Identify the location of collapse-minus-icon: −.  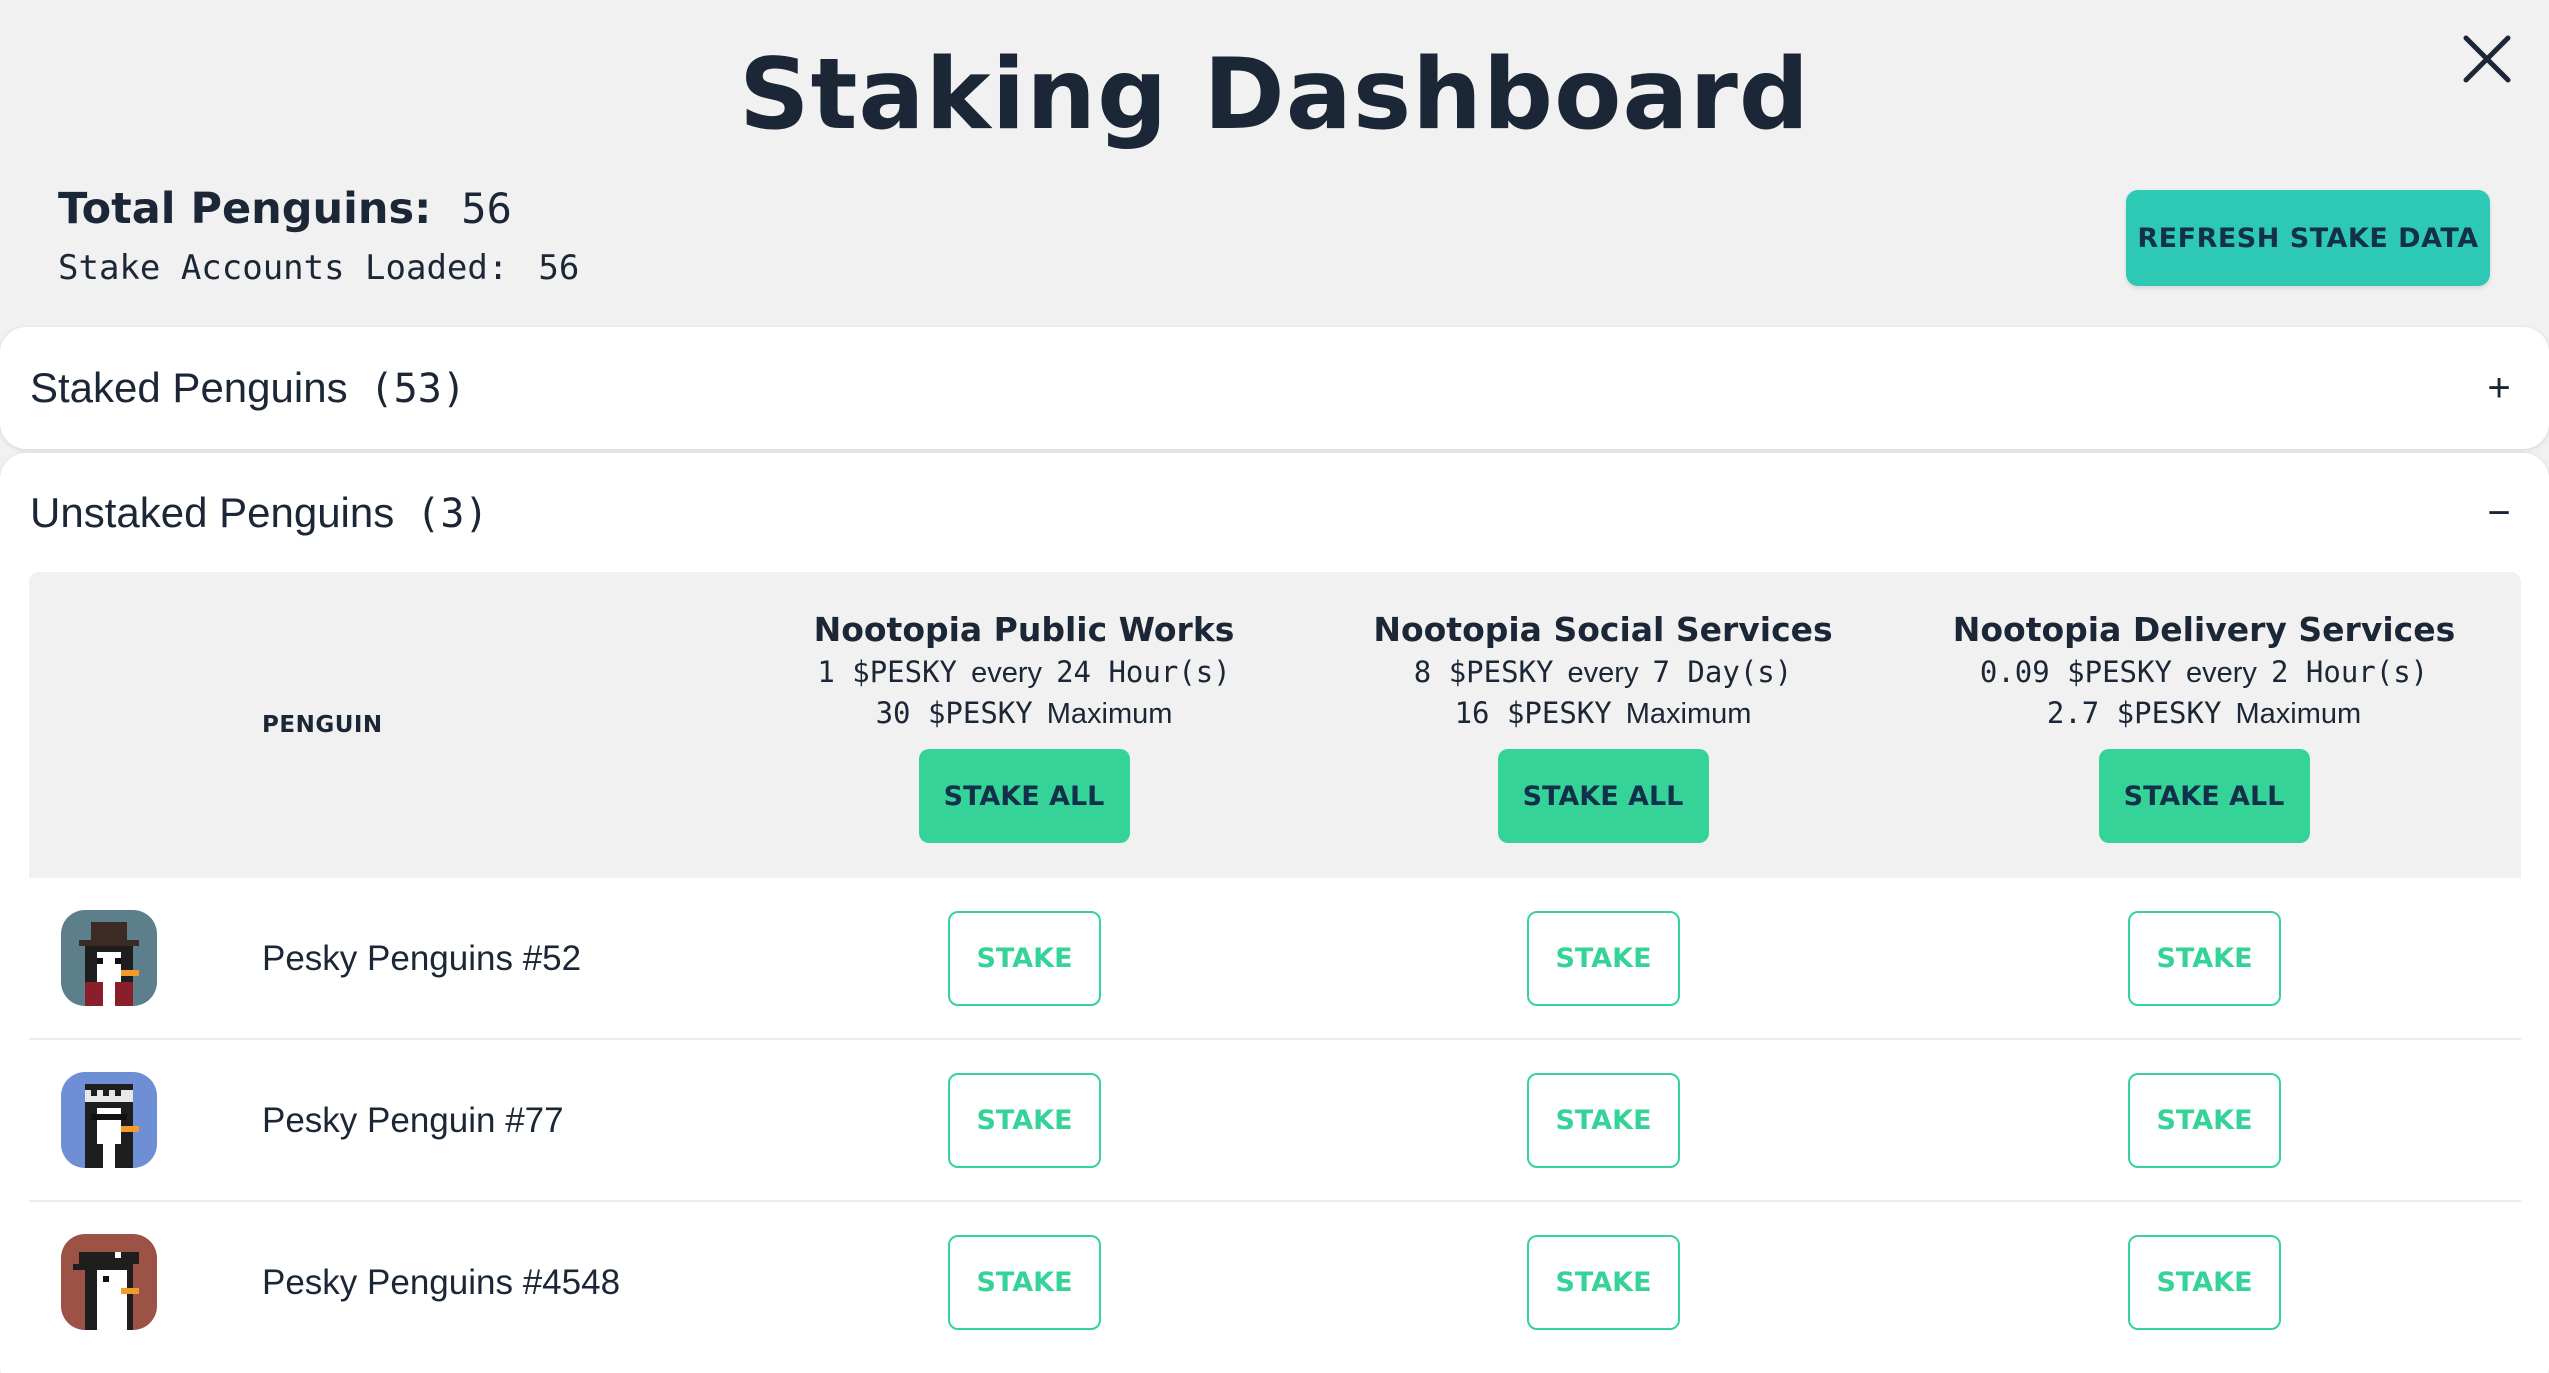
(2499, 513).